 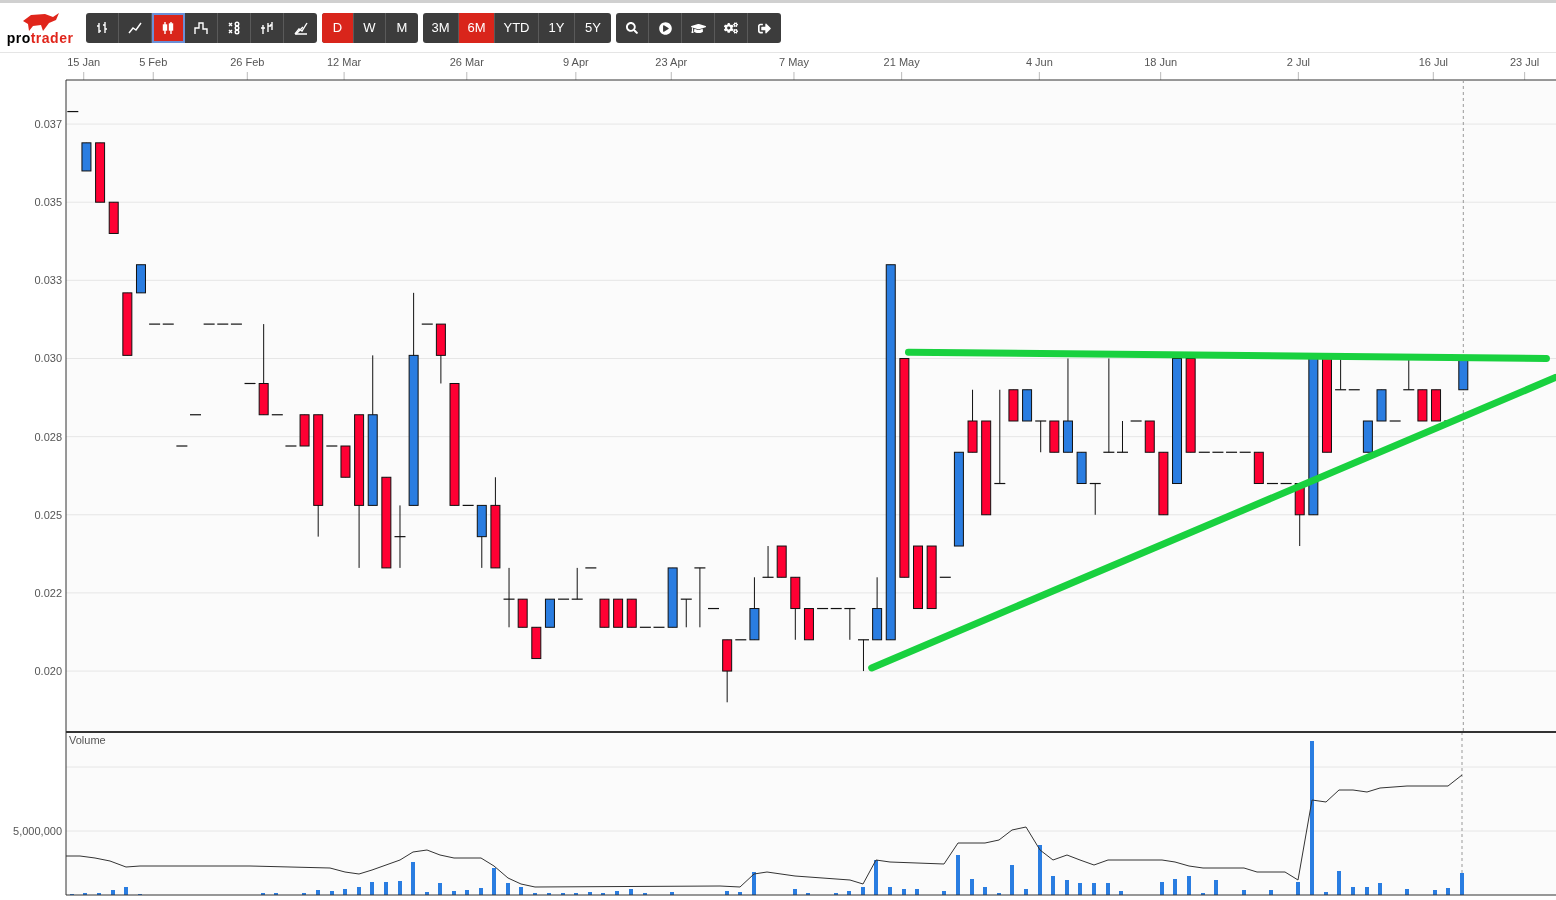 What do you see at coordinates (87, 740) in the screenshot?
I see `volume-title: Volume` at bounding box center [87, 740].